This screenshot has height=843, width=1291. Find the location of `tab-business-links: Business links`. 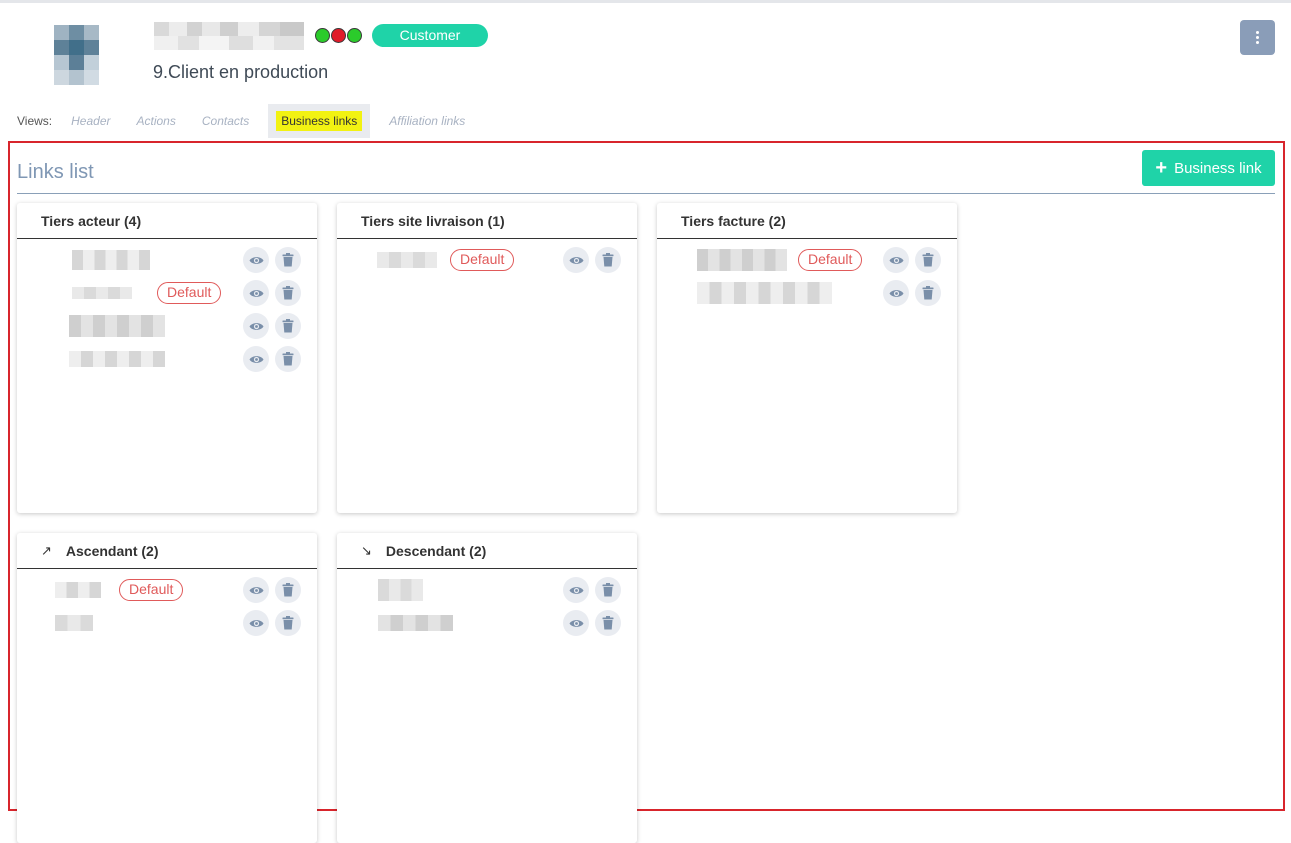

tab-business-links: Business links is located at coordinates (319, 121).